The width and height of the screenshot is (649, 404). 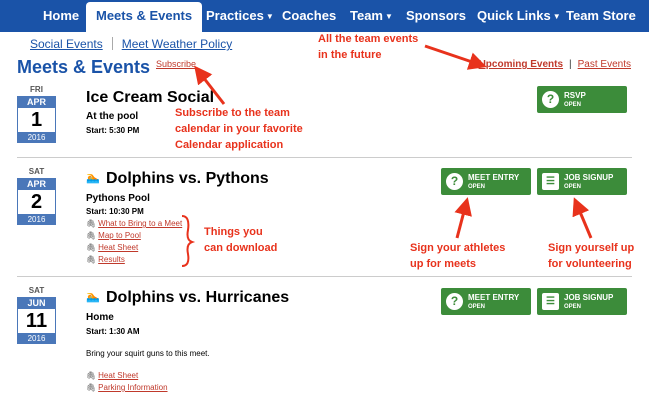 I want to click on event-date: FRI APR 1 2016, so click(x=36, y=113).